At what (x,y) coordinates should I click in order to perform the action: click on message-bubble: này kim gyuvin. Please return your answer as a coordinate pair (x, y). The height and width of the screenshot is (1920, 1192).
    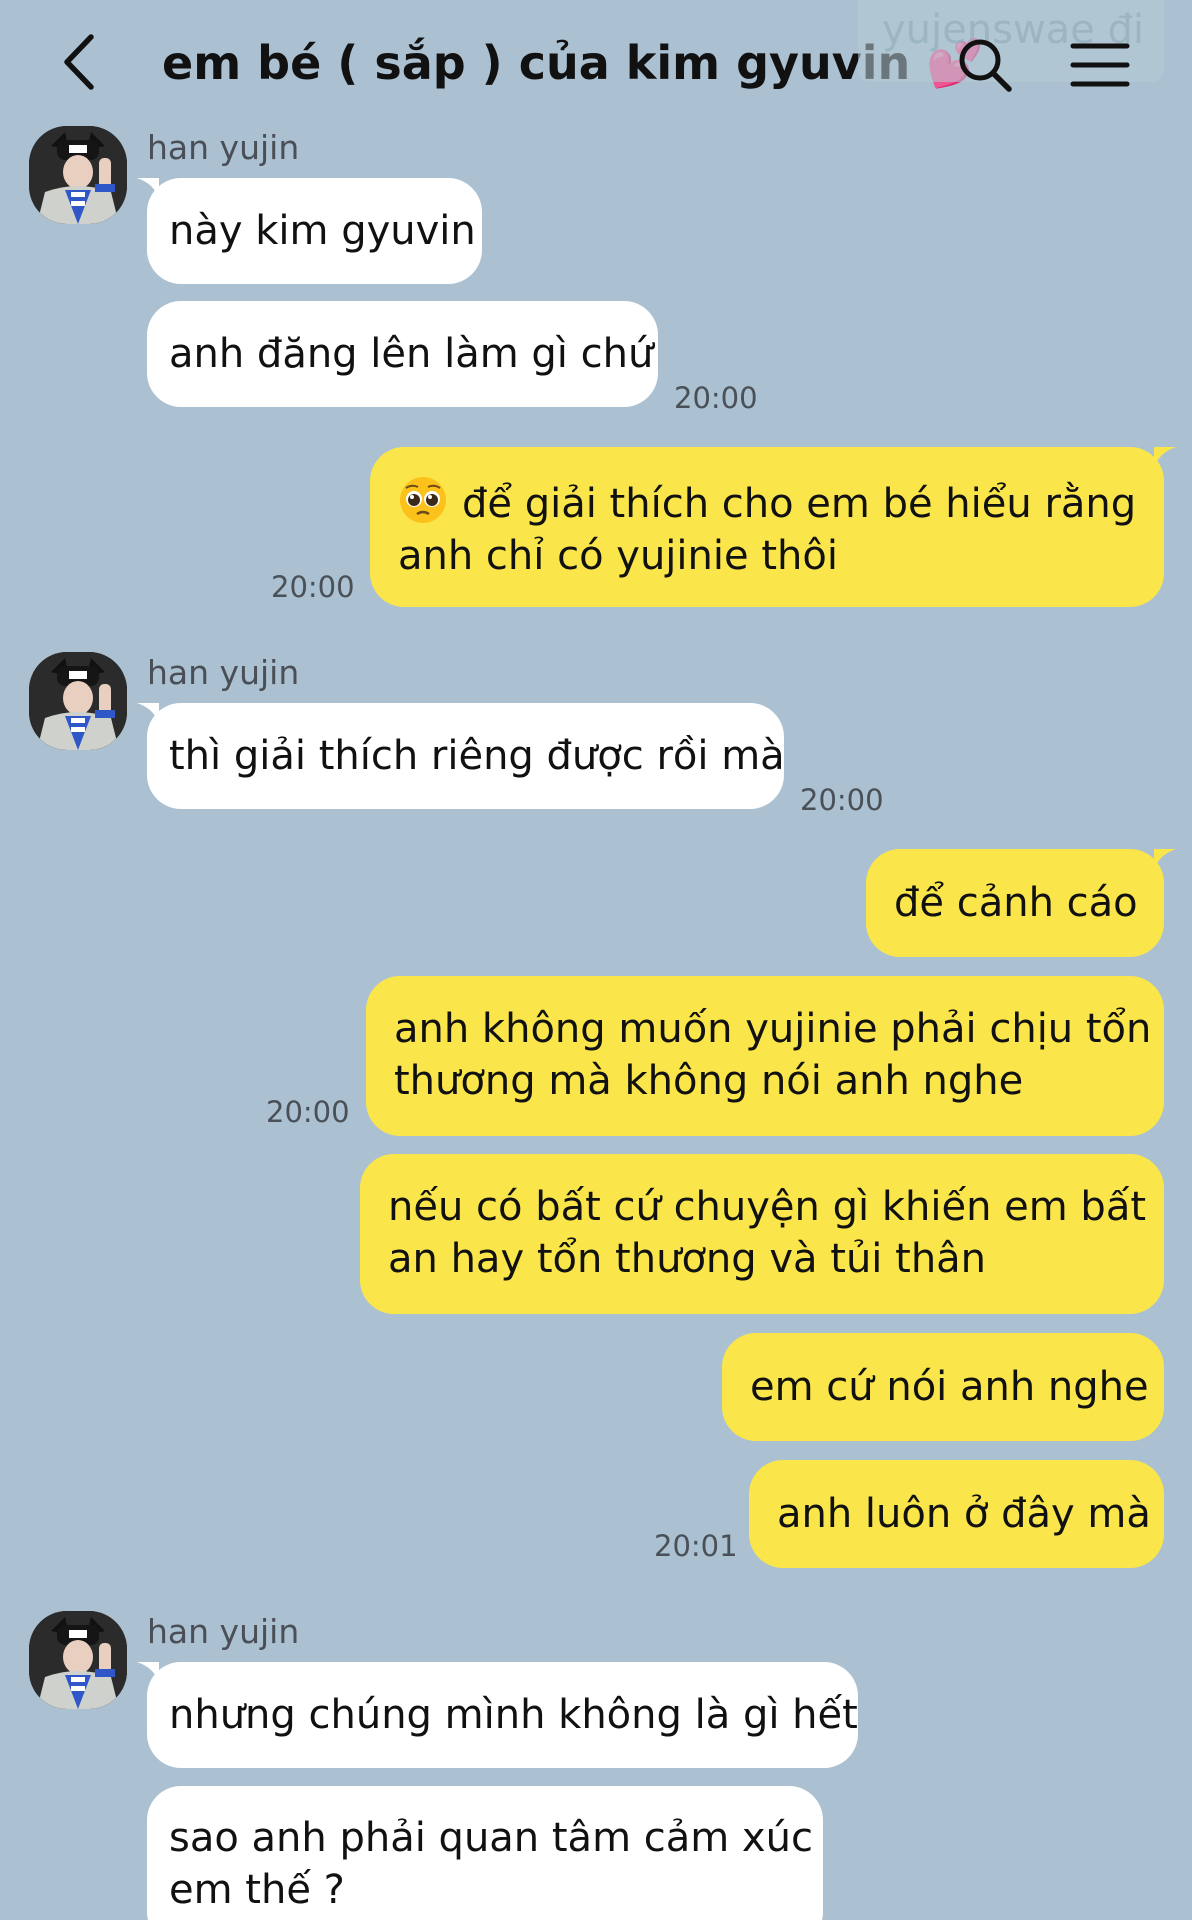
    Looking at the image, I should click on (314, 231).